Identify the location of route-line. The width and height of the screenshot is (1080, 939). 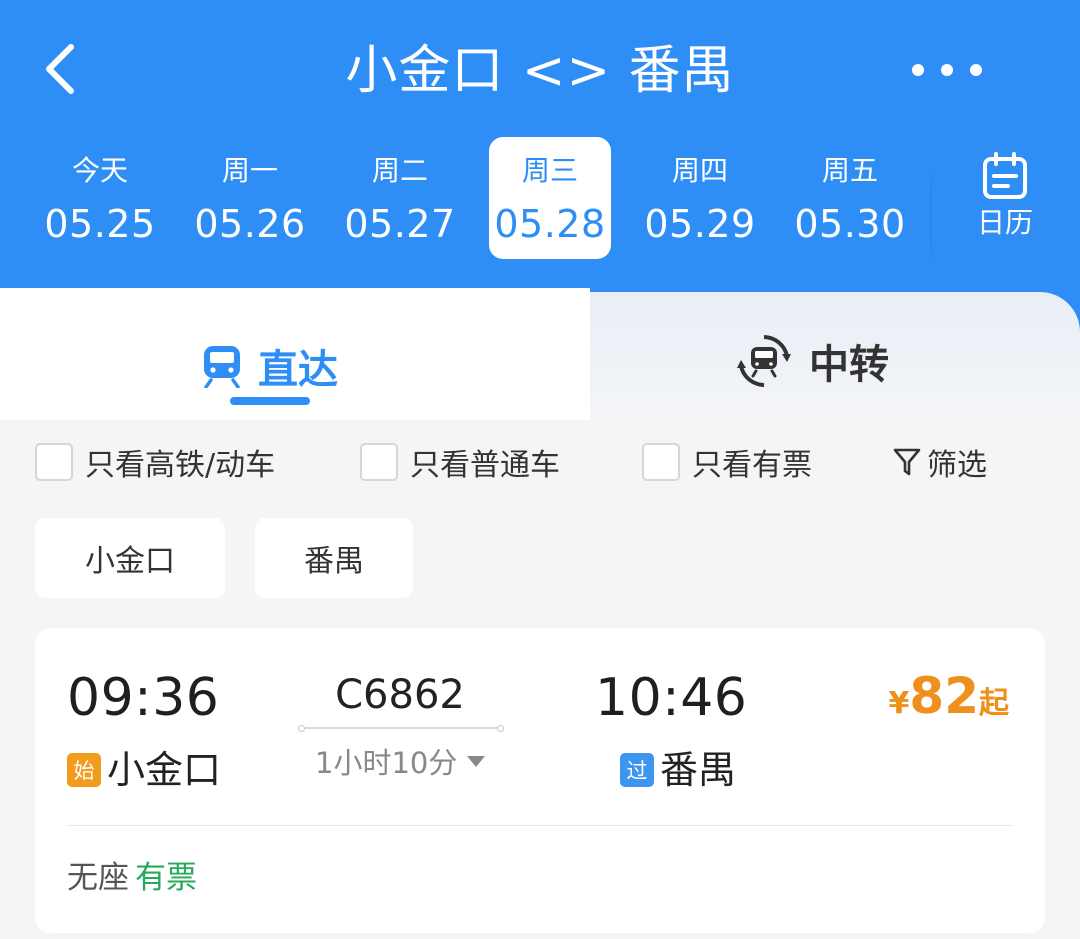
(401, 728).